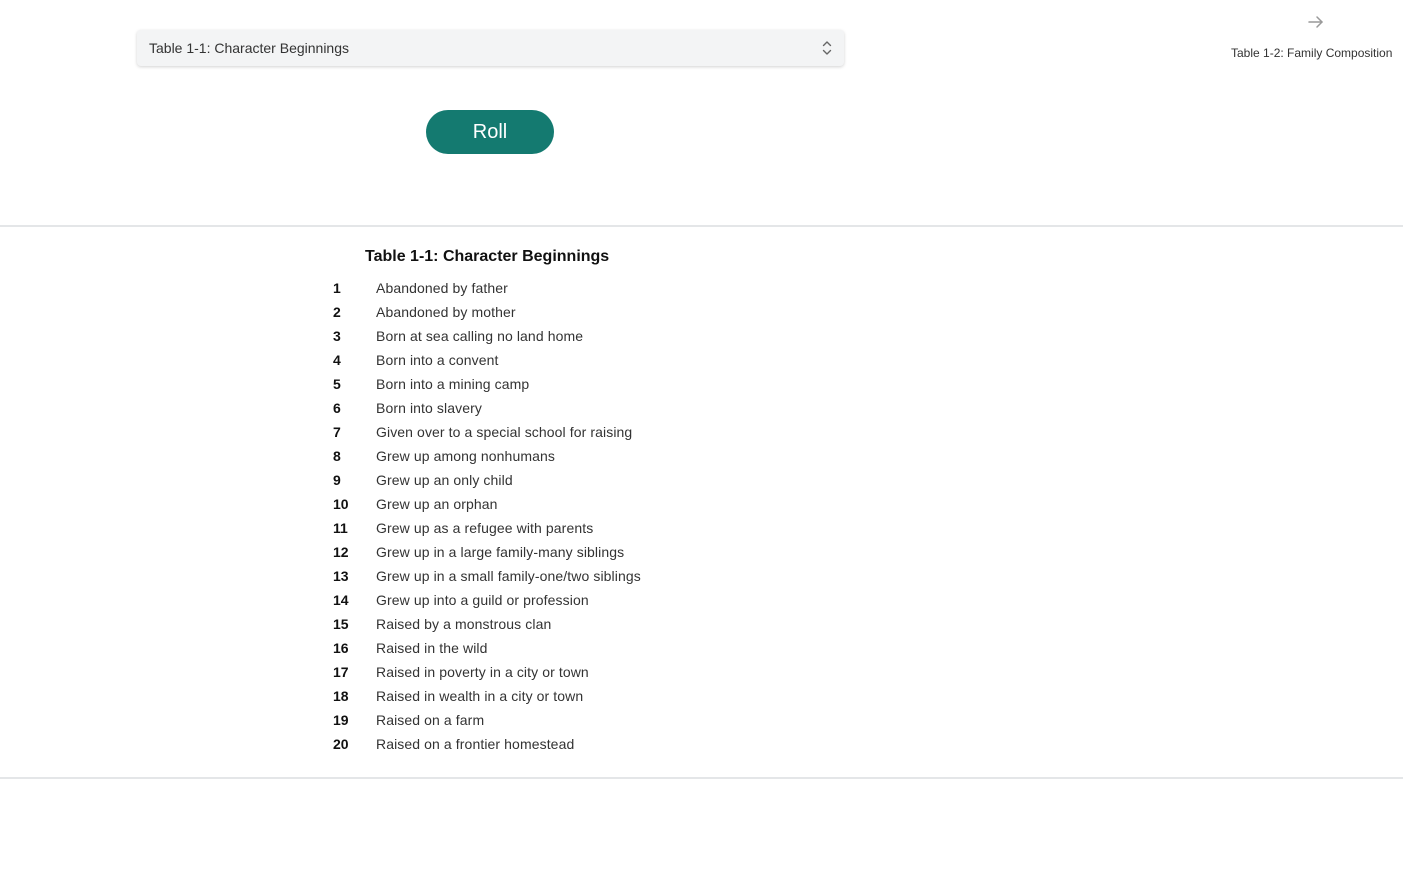 The width and height of the screenshot is (1403, 874). I want to click on row-number: 10, so click(341, 504).